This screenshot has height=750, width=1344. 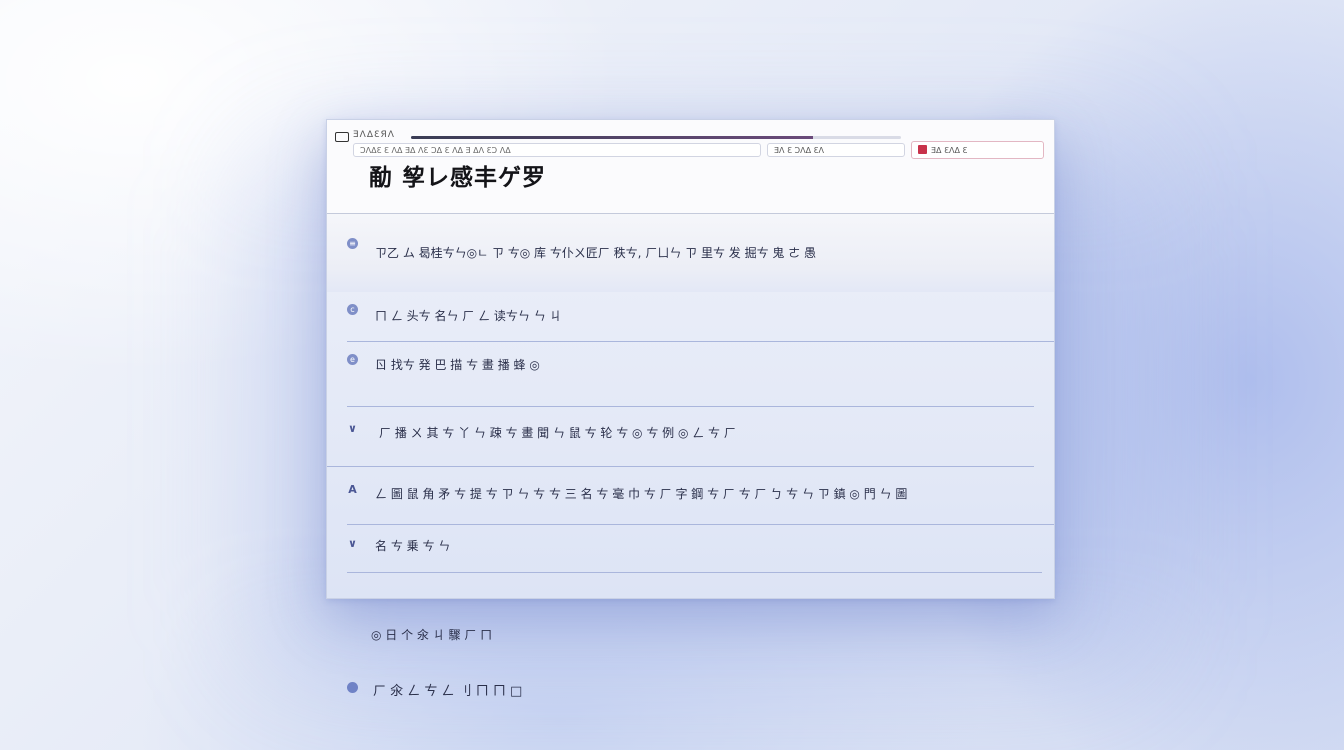 What do you see at coordinates (977, 150) in the screenshot?
I see `action-button: ƎΔ ƐΛΔ Ɛ` at bounding box center [977, 150].